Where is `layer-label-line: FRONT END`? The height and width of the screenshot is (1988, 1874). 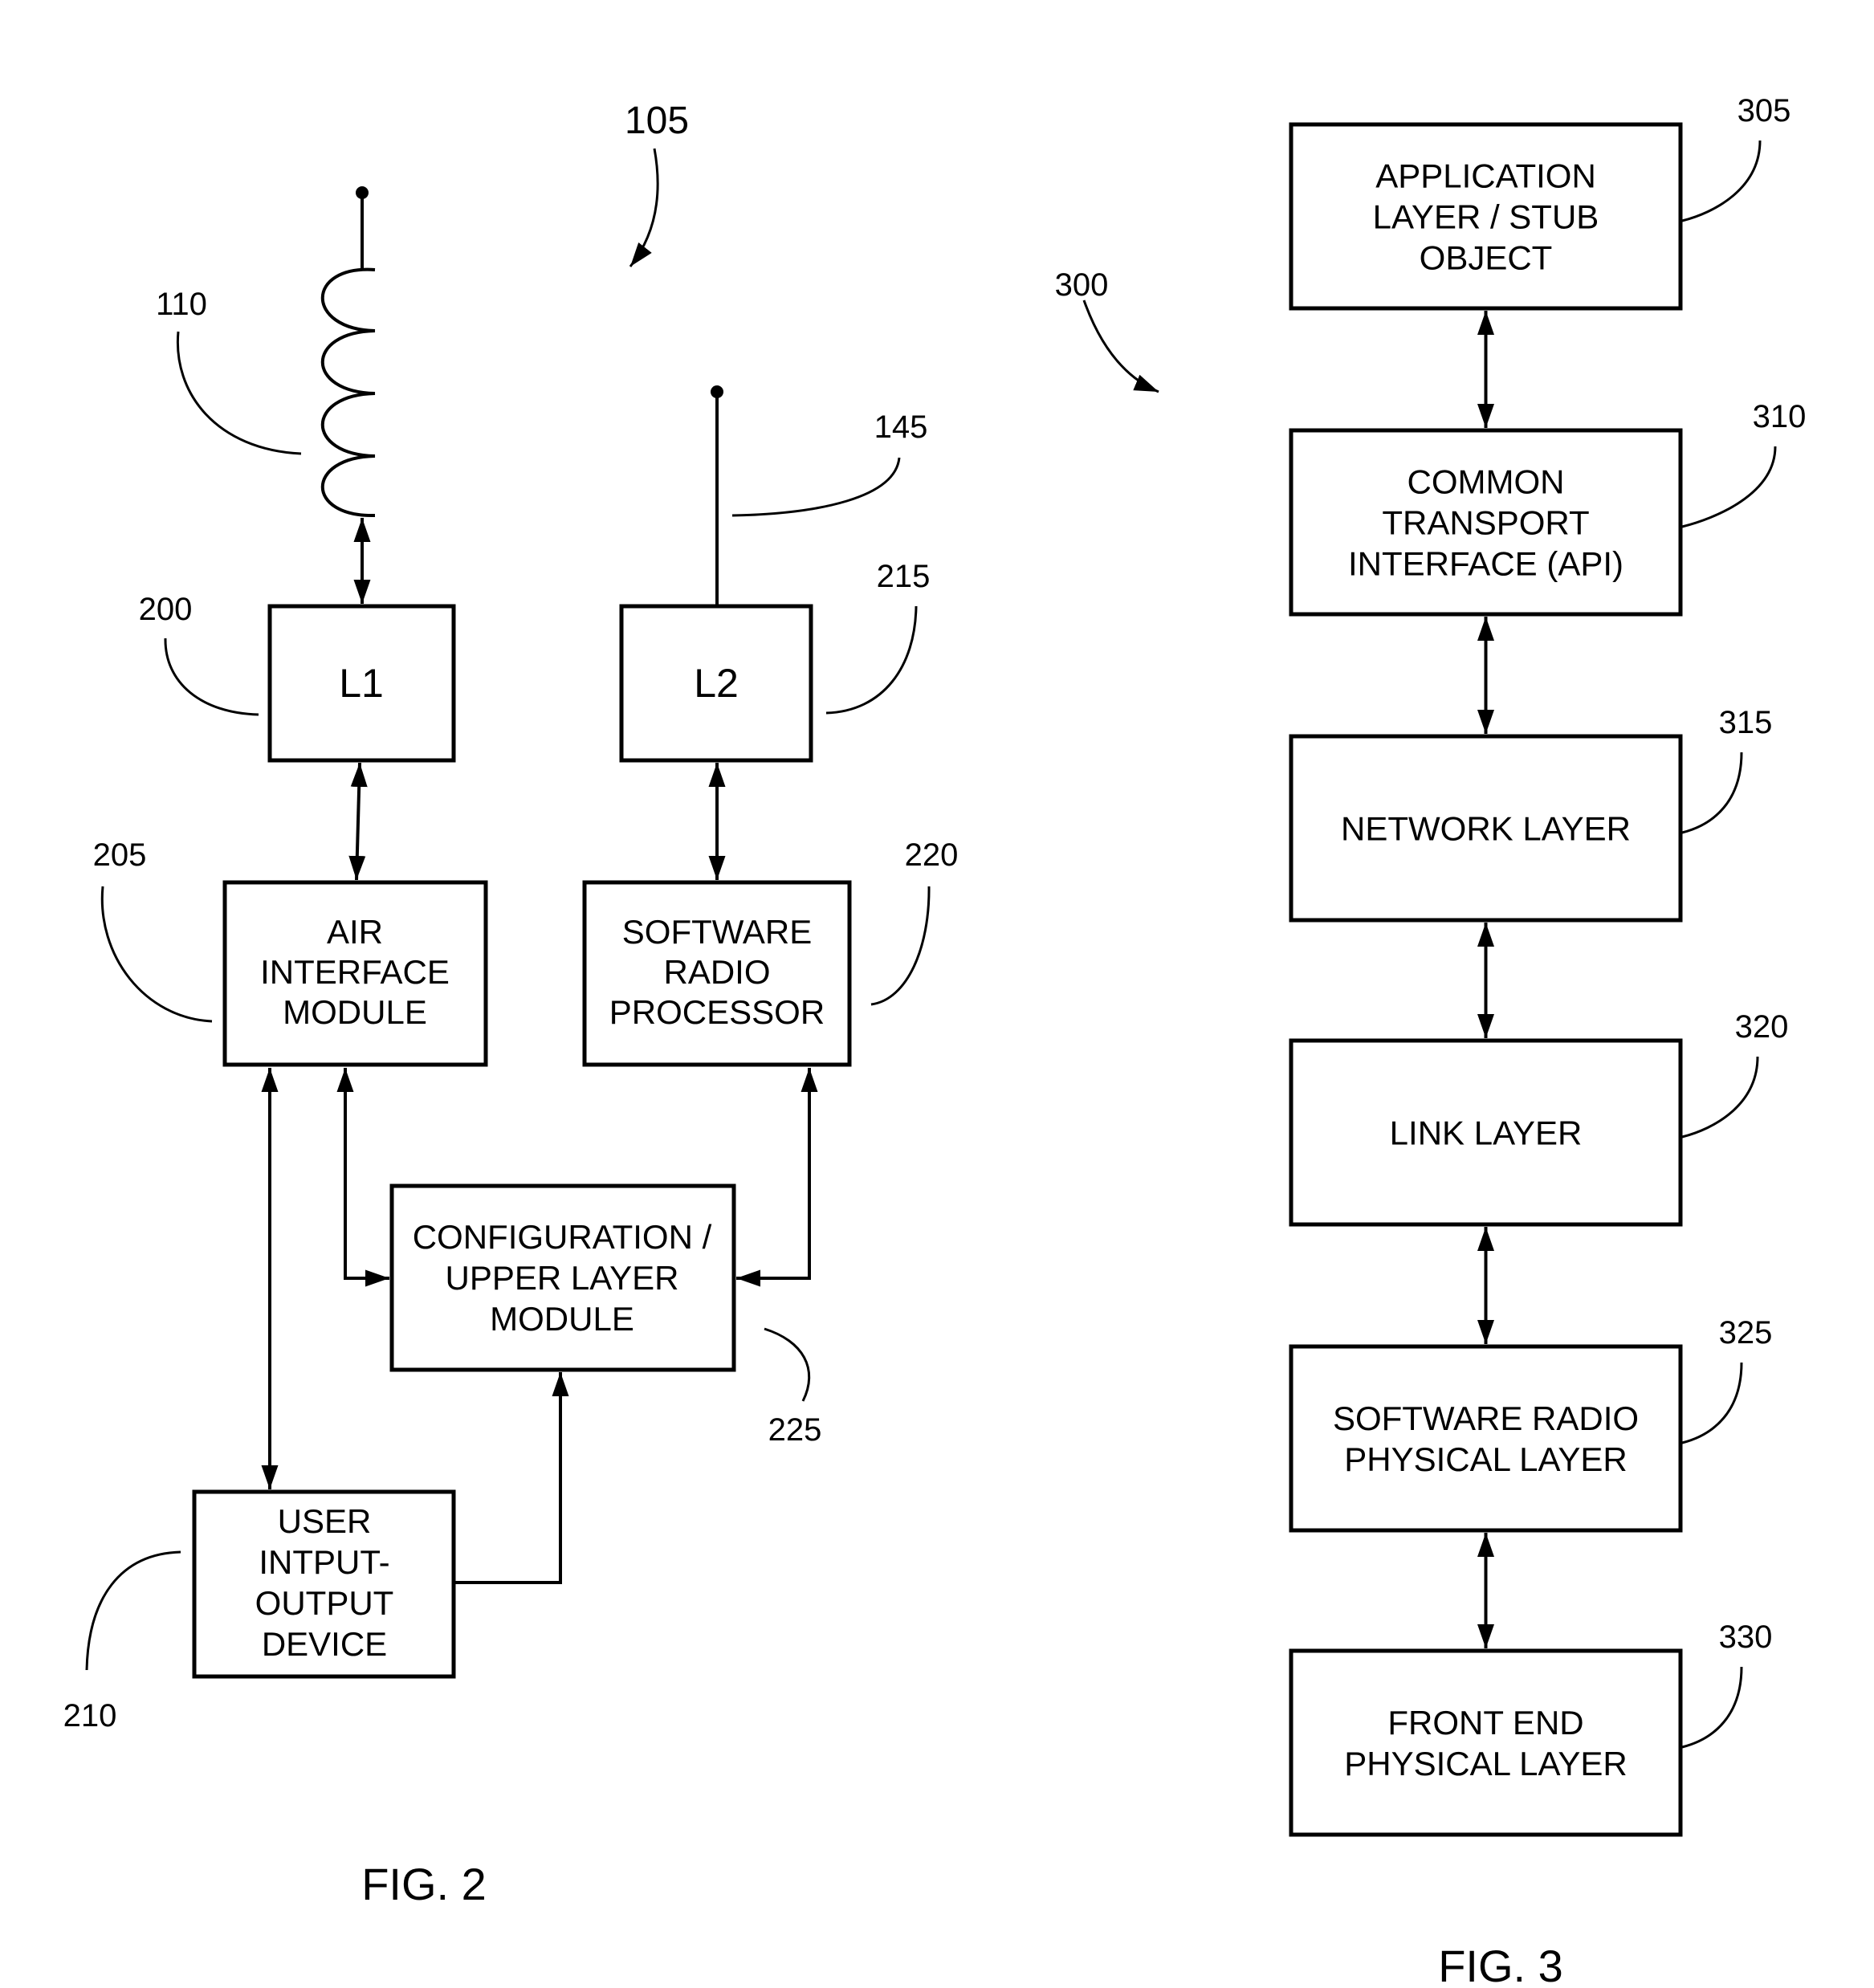
layer-label-line: FRONT END is located at coordinates (1485, 1723).